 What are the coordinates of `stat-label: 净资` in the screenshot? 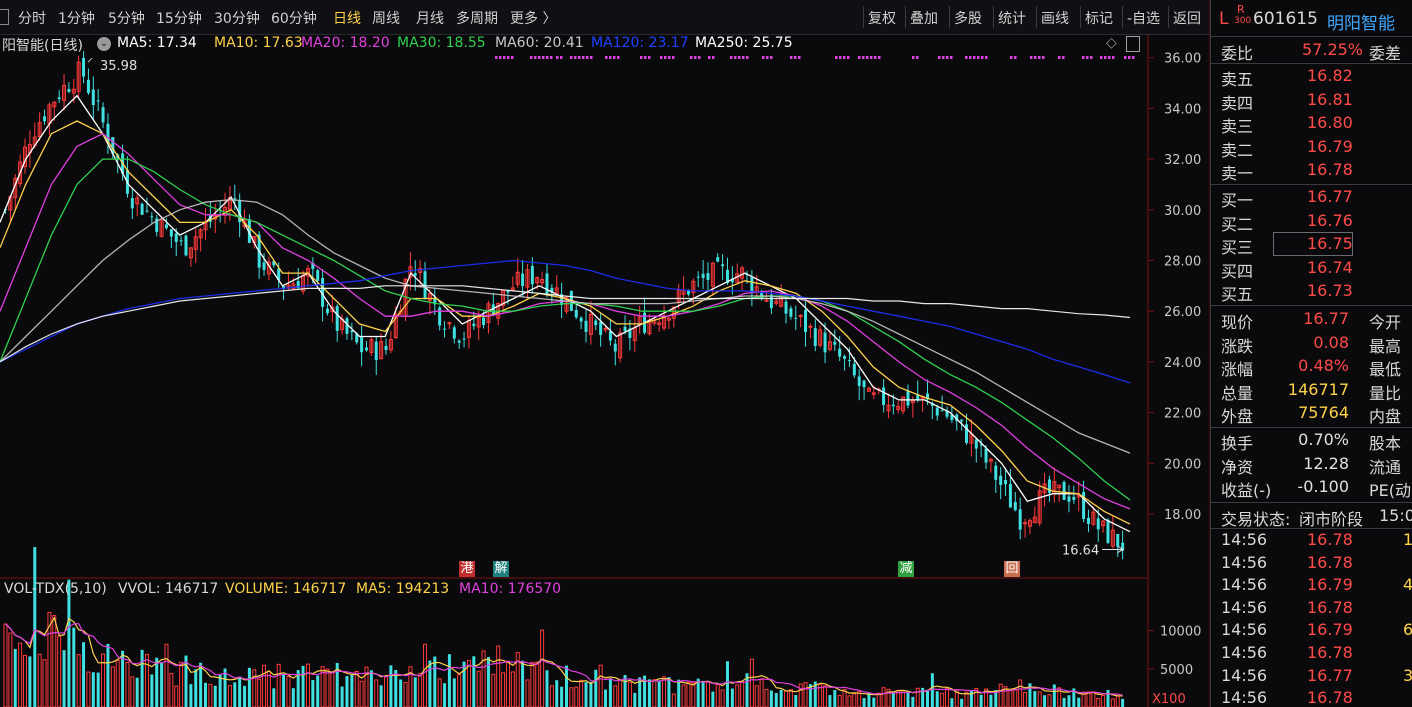 It's located at (1237, 467).